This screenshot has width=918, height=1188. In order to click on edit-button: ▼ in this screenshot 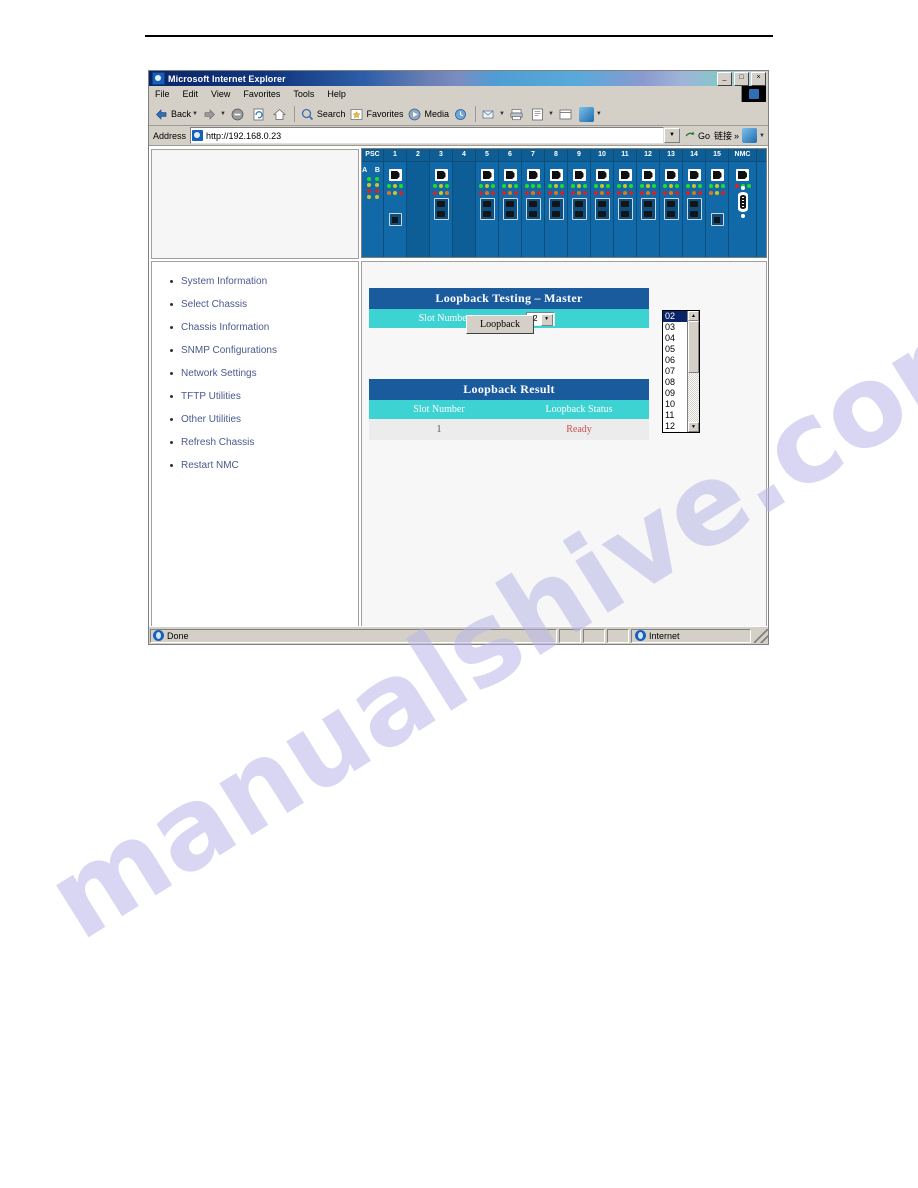, I will do `click(542, 114)`.